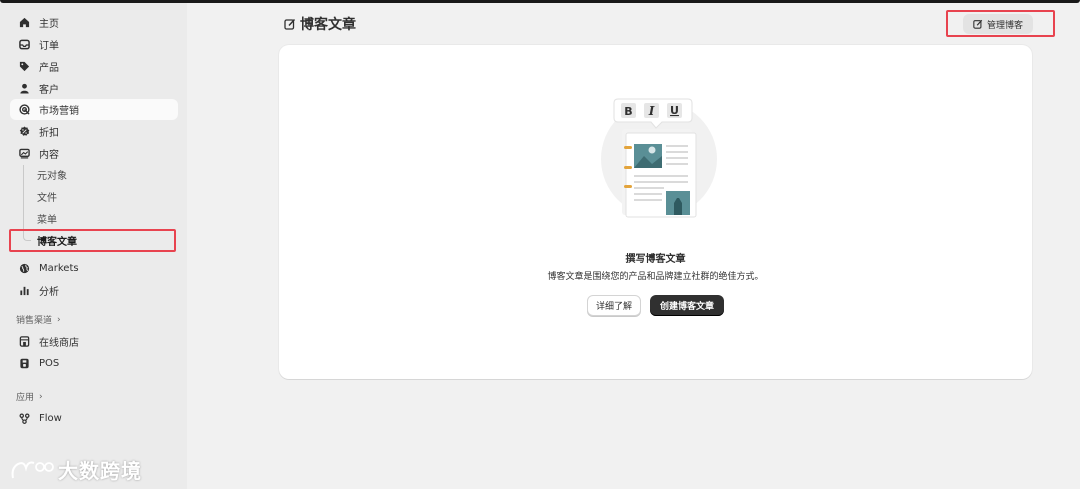  What do you see at coordinates (674, 110) in the screenshot?
I see `underline-letter: U` at bounding box center [674, 110].